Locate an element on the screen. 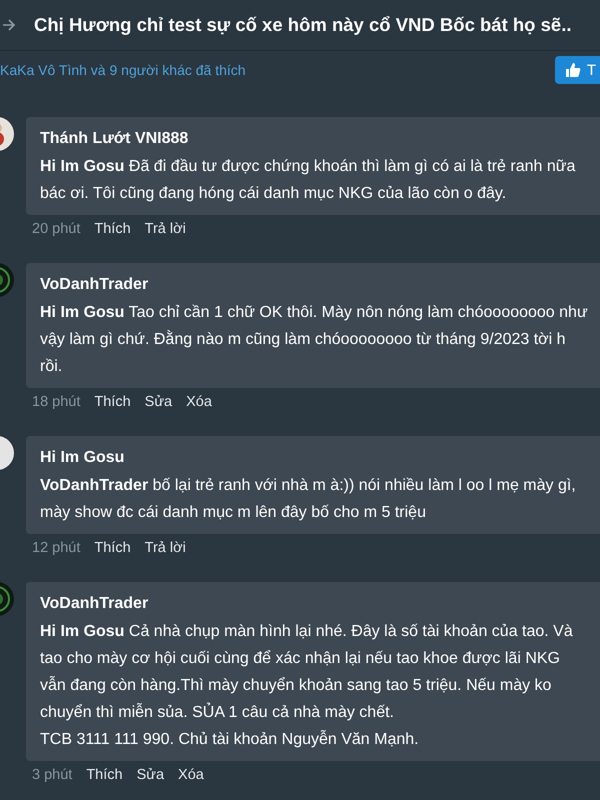 The height and width of the screenshot is (800, 600). comment-text: Hi Im Gosu Cả nhà chụp màn hình lại nhé. Đây là số tài khoản của tao. Và tao cho mày cơ hội cuối cùng để xác nhận lại nếu tao khoe được lãi NKG vẫn đang còn hàng.Thì mày chuyển khoản sang tao 5 triệu. Nếu mày ko chuyển thì miễn sủa. SỦA 1 câu cả nhà mày chết. TCB 3111 111 990. Chủ tài khoản Nguyễn Văn Mạnh. is located at coordinates (307, 686).